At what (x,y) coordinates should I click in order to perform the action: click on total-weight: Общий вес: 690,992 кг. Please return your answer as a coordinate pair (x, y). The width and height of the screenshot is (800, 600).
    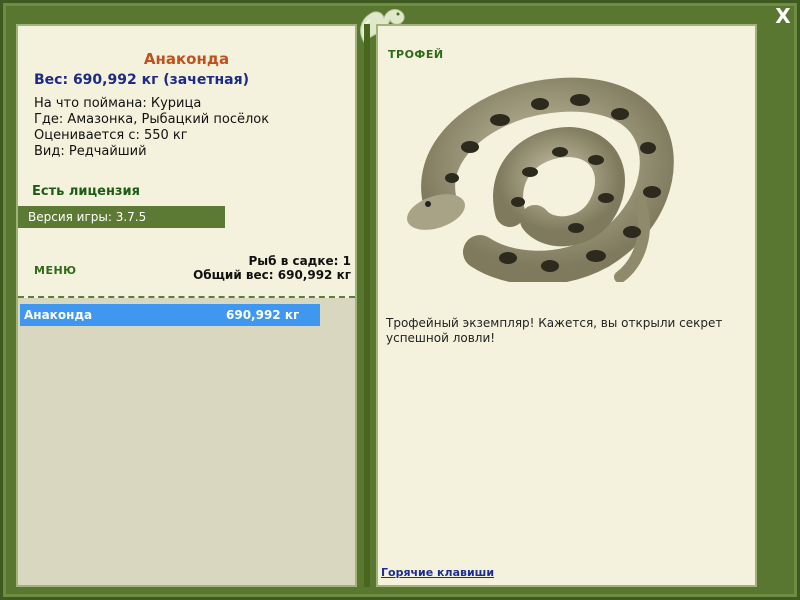
    Looking at the image, I should click on (272, 275).